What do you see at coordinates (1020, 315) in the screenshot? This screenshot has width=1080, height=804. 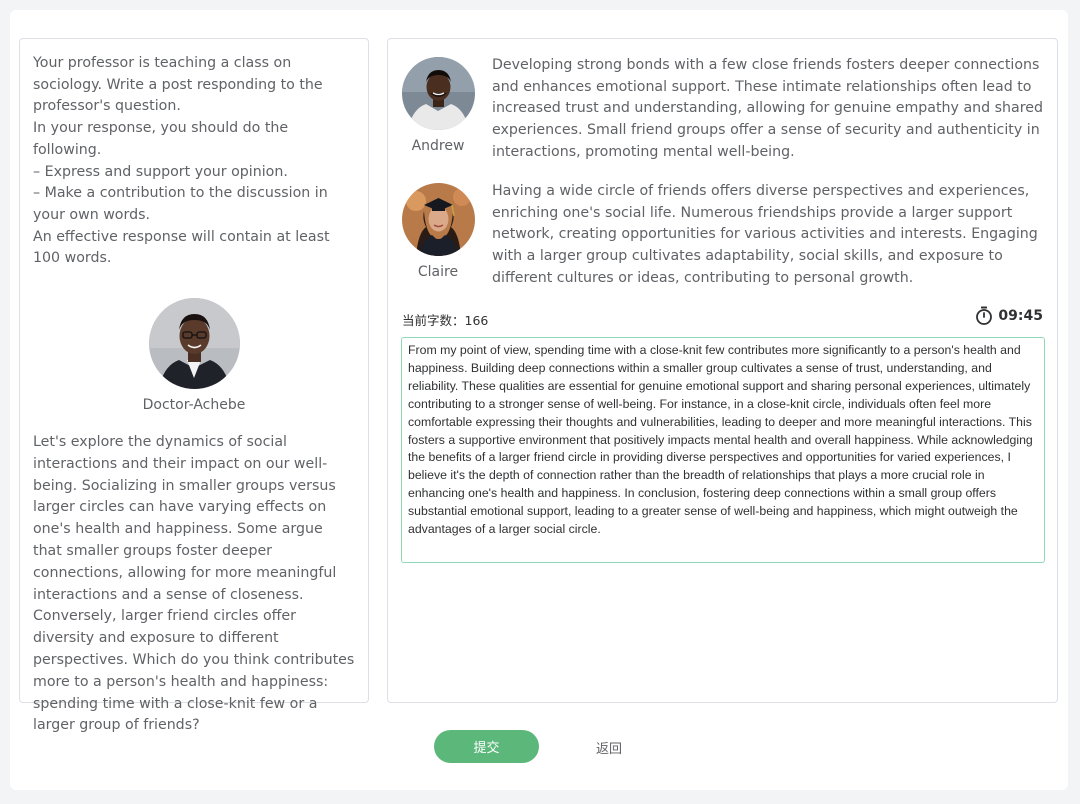 I see `timer-value: 09:45` at bounding box center [1020, 315].